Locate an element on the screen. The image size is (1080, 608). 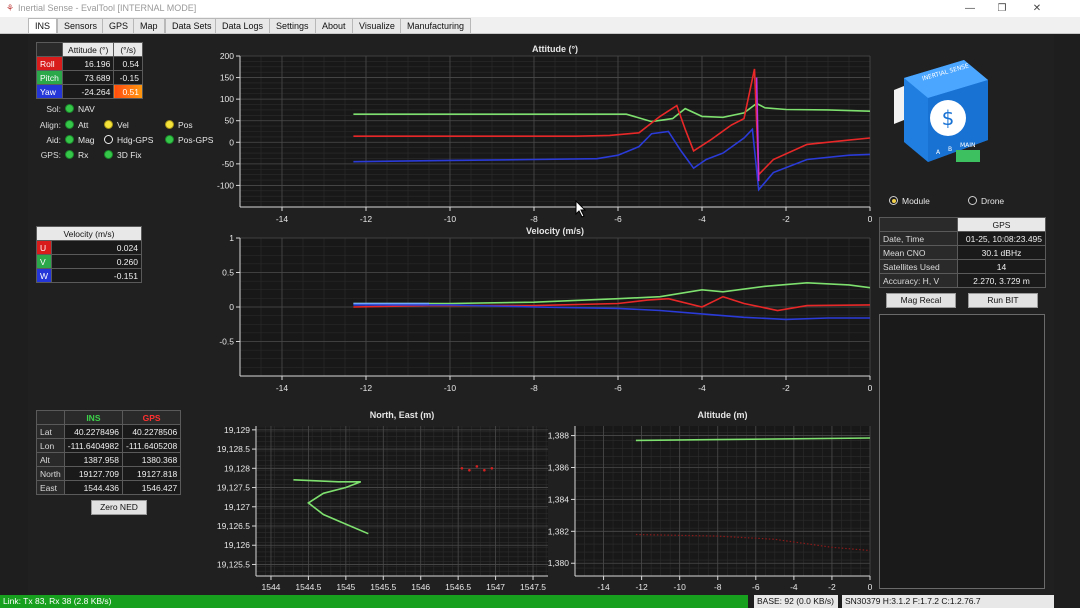
radio-drone: Drone is located at coordinates (986, 201).